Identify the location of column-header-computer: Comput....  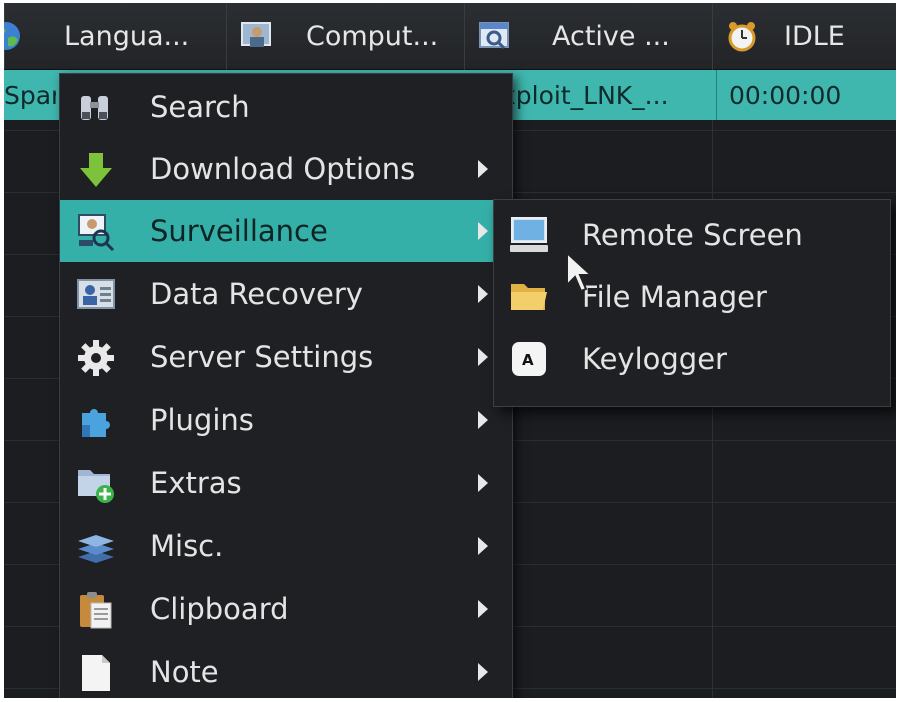
(345, 36).